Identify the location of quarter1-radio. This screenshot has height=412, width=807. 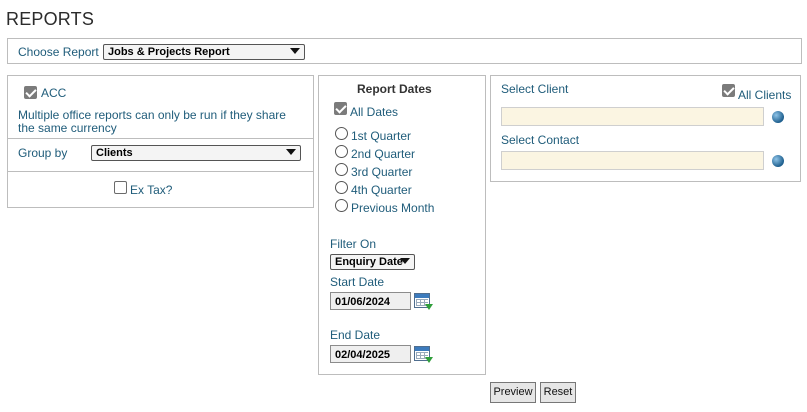
(341, 133).